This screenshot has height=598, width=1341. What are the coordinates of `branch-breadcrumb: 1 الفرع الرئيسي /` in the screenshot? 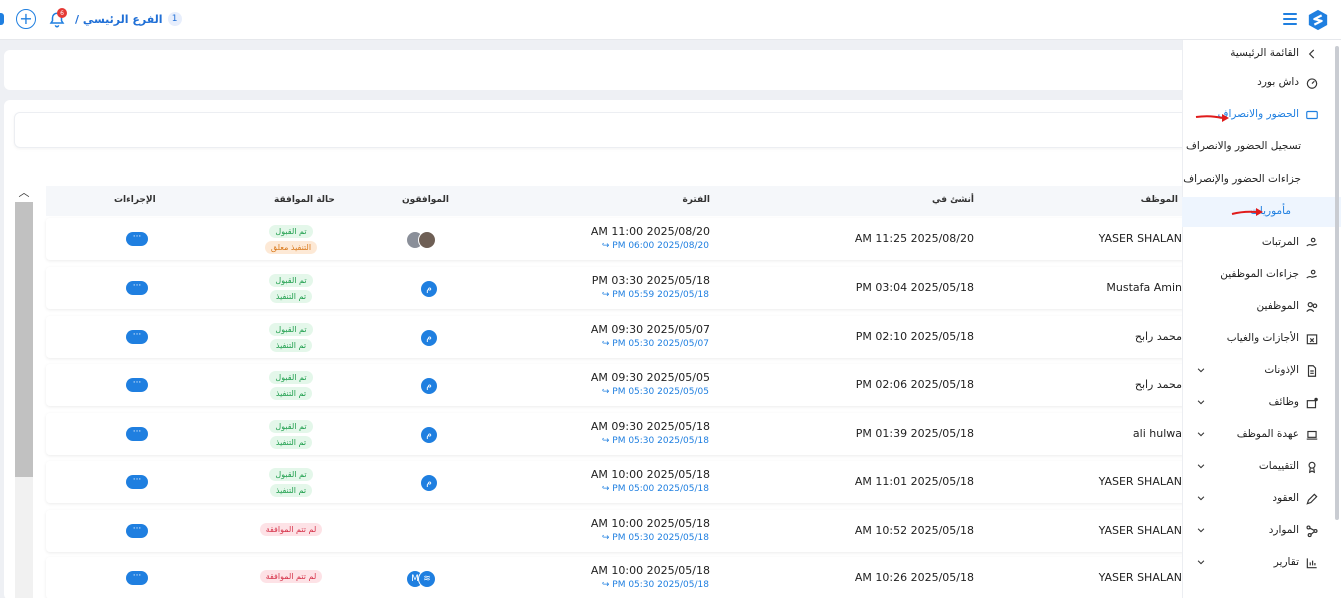 It's located at (128, 19).